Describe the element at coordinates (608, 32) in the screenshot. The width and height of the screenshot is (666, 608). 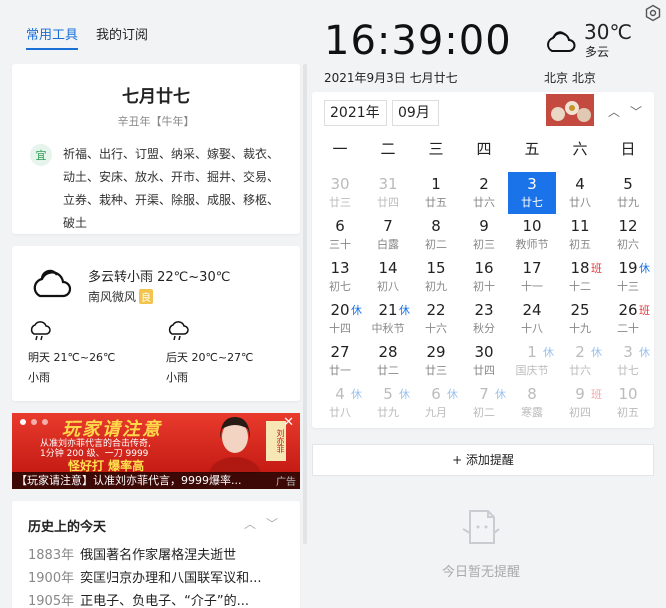
I see `current-temperature: 30℃` at that location.